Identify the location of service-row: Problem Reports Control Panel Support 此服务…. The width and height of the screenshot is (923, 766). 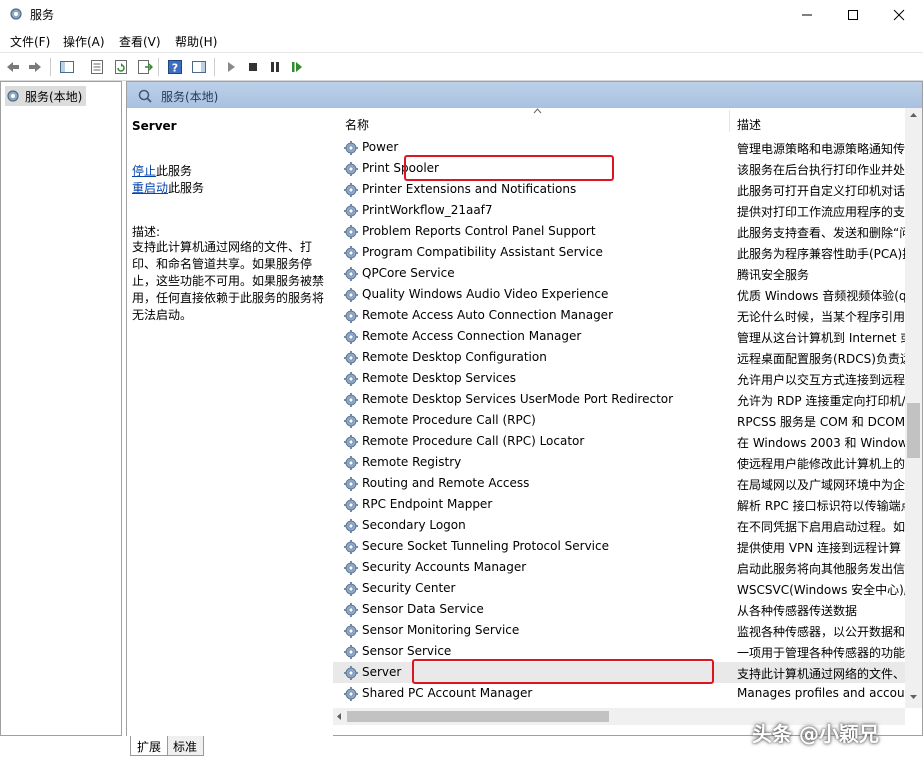
(619, 231).